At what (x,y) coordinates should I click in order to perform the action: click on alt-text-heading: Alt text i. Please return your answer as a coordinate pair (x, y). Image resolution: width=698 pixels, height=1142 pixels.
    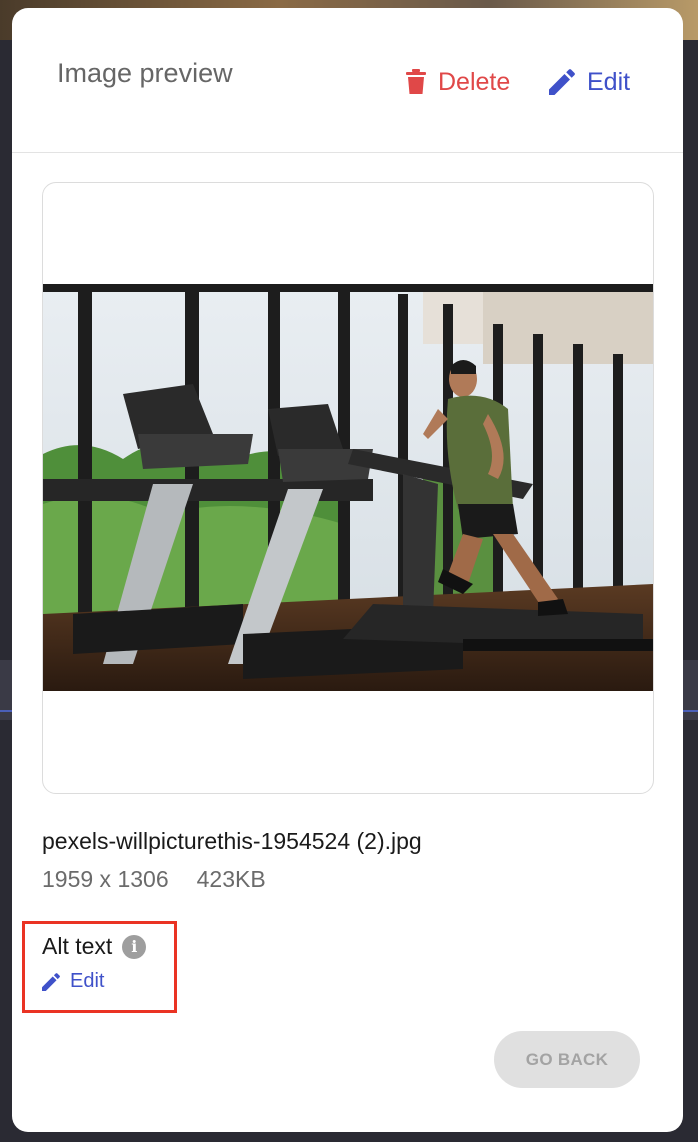
    Looking at the image, I should click on (94, 946).